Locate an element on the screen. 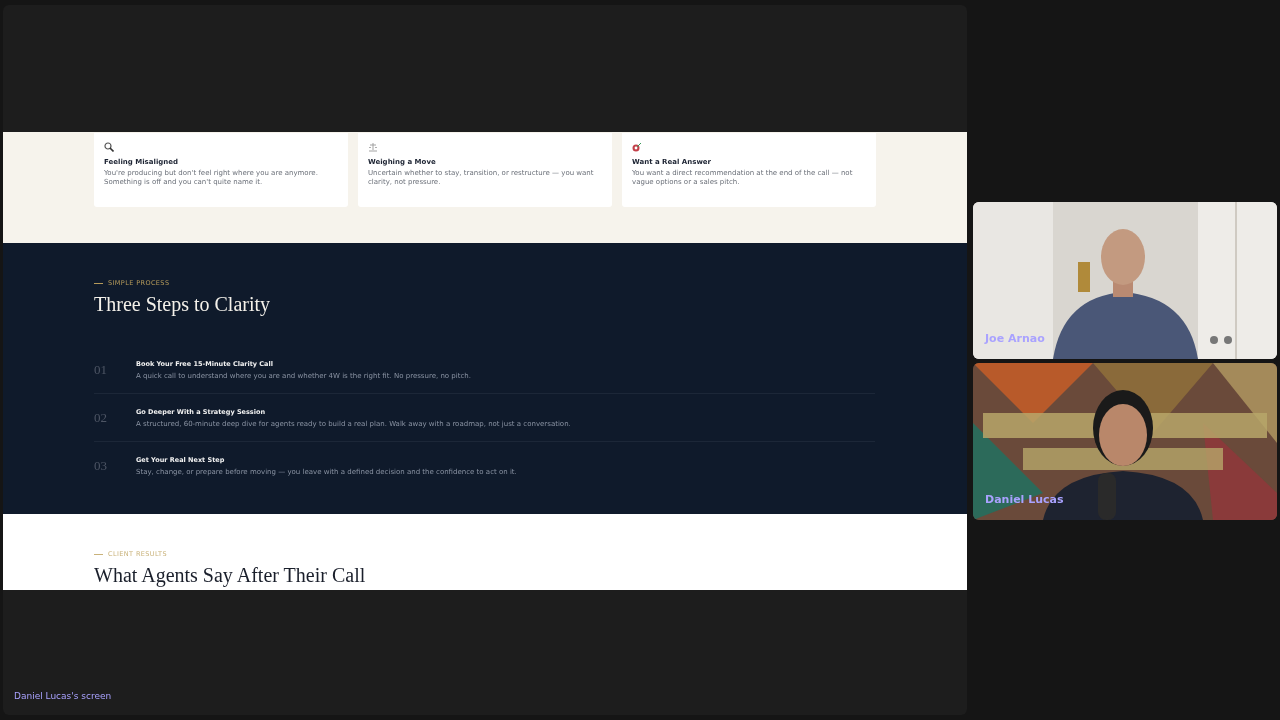 The width and height of the screenshot is (1280, 720). participant-name: Joe Arnao is located at coordinates (1015, 338).